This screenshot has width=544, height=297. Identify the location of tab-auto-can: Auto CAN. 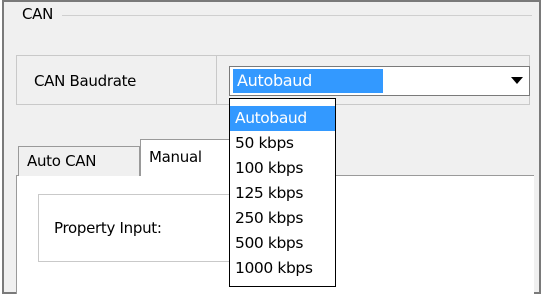
(79, 161).